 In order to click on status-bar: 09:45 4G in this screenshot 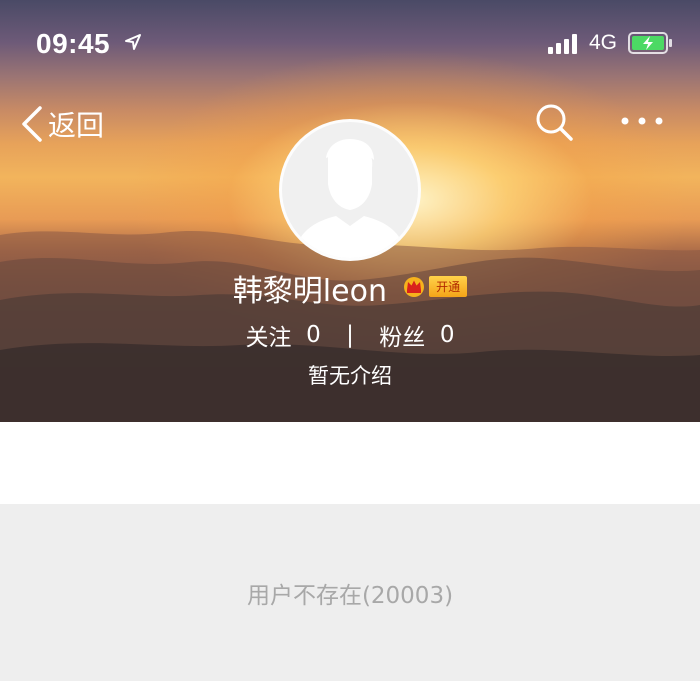, I will do `click(350, 43)`.